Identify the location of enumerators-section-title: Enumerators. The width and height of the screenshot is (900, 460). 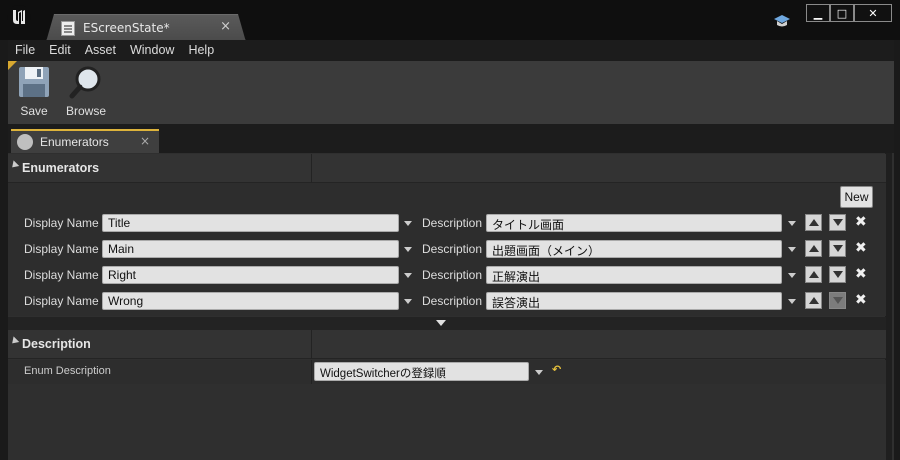
(61, 168).